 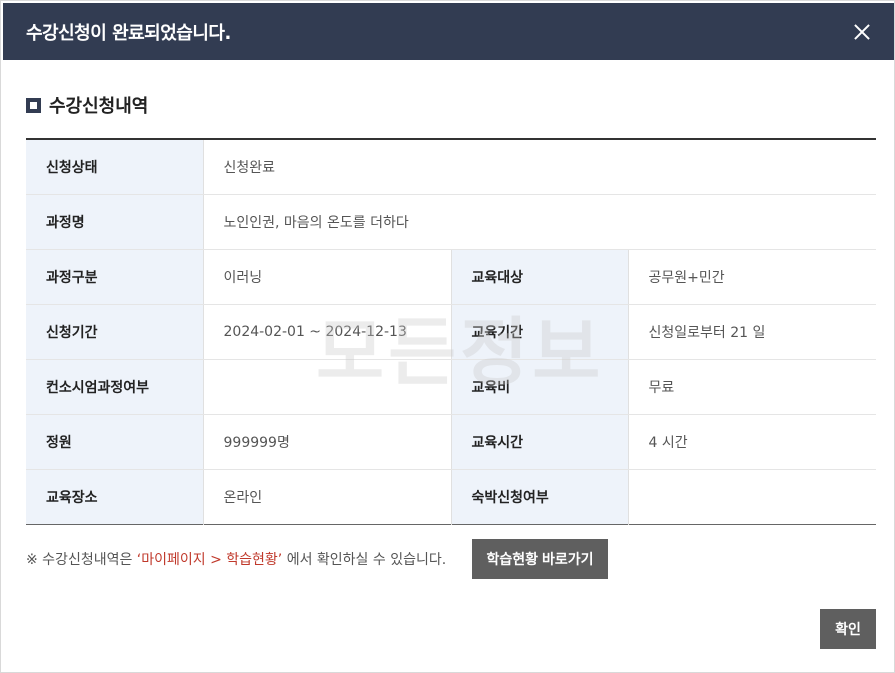 I want to click on square-bullet-icon, so click(x=33, y=105).